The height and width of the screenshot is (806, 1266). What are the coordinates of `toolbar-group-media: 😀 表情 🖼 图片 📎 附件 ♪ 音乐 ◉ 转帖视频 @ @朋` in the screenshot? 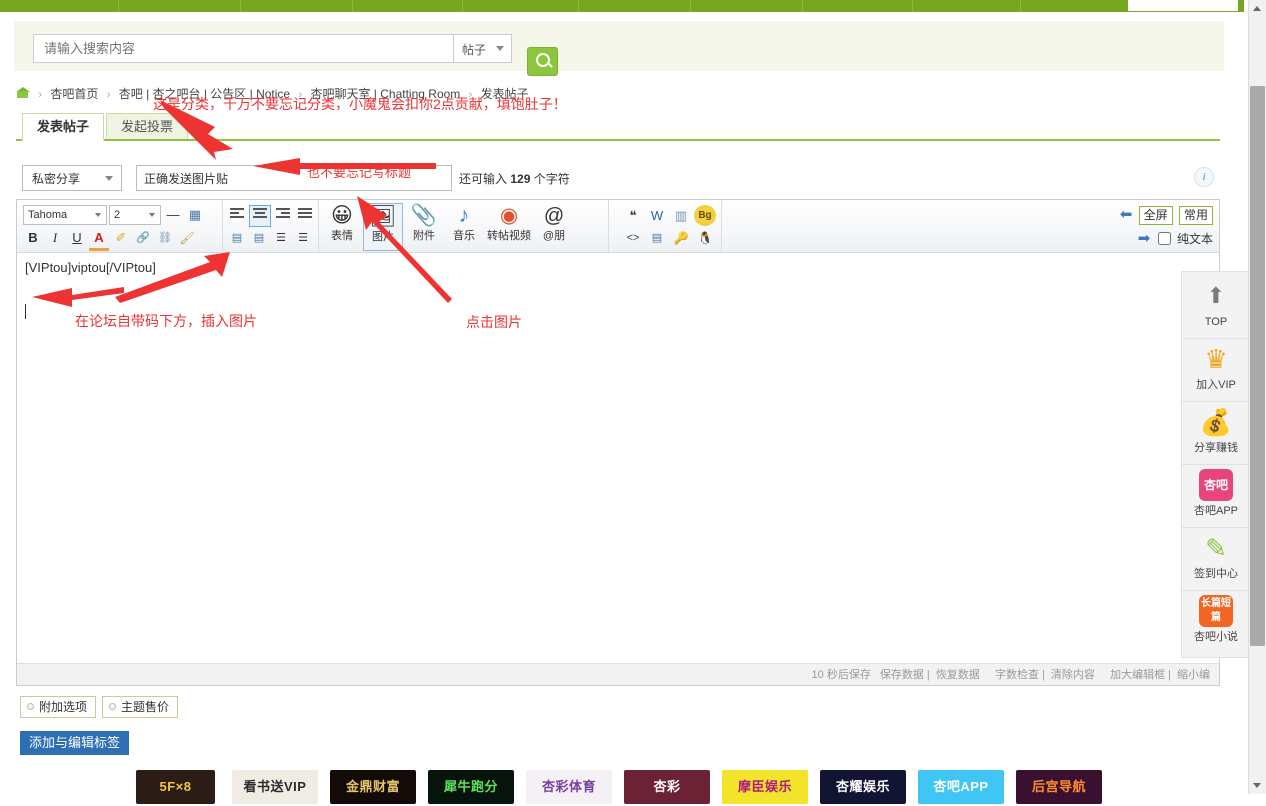 It's located at (463, 245).